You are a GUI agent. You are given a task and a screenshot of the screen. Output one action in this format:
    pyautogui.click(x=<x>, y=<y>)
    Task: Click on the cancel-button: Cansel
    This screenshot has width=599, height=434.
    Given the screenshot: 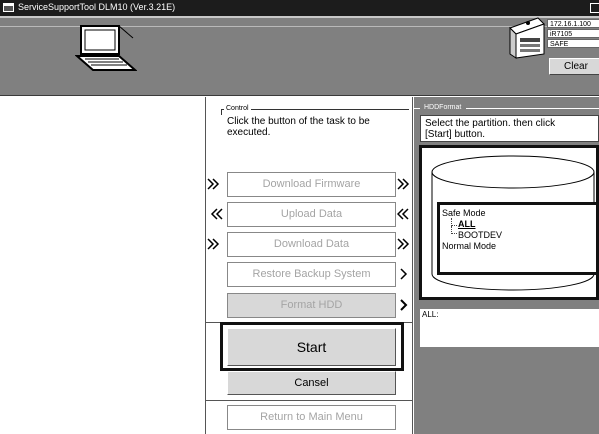 What is the action you would take?
    pyautogui.click(x=311, y=383)
    